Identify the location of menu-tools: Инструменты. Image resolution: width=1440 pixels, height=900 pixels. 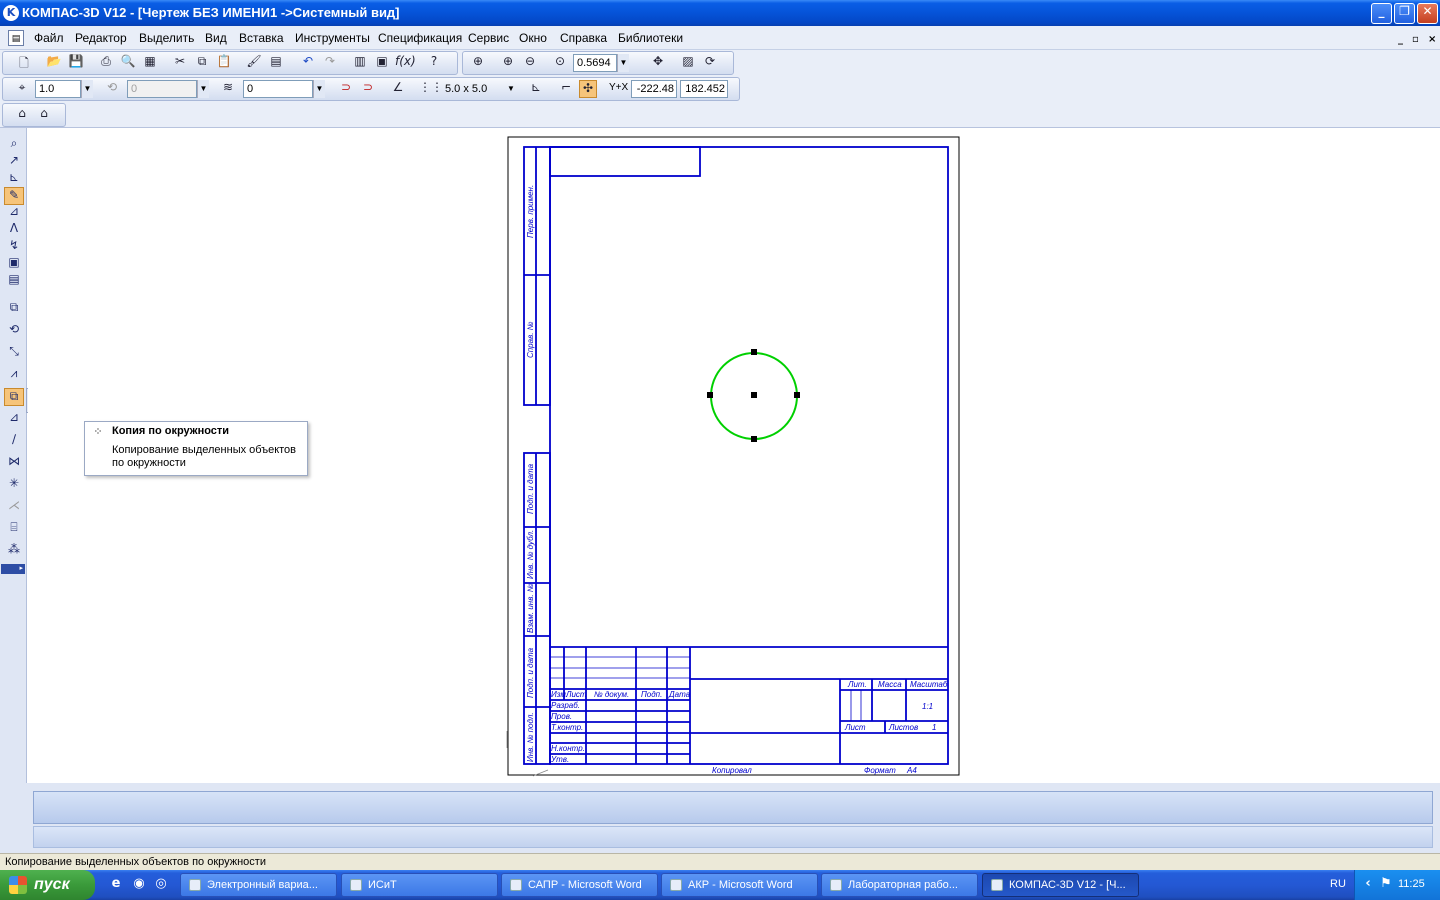
(332, 38).